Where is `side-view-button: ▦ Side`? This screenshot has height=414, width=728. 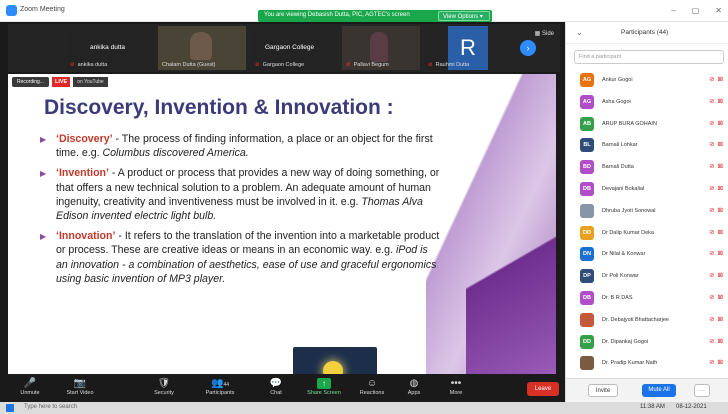 side-view-button: ▦ Side is located at coordinates (544, 33).